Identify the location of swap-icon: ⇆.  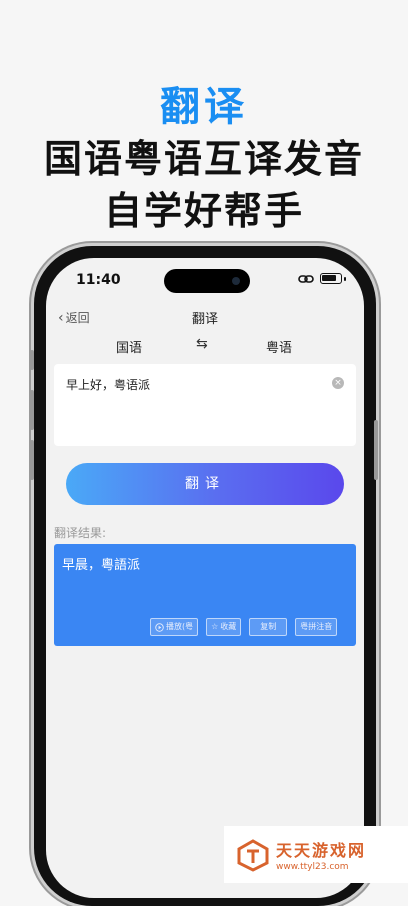
(202, 344).